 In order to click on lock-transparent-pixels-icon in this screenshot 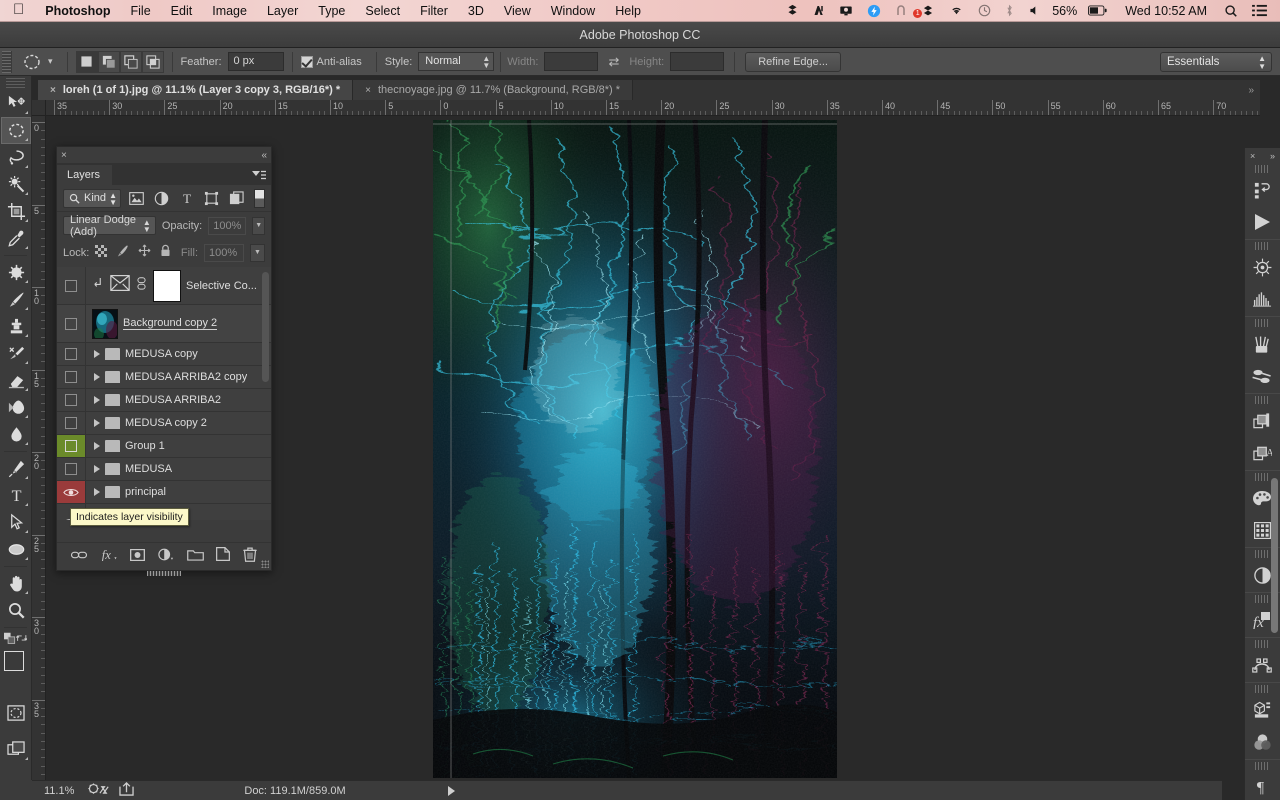, I will do `click(101, 253)`.